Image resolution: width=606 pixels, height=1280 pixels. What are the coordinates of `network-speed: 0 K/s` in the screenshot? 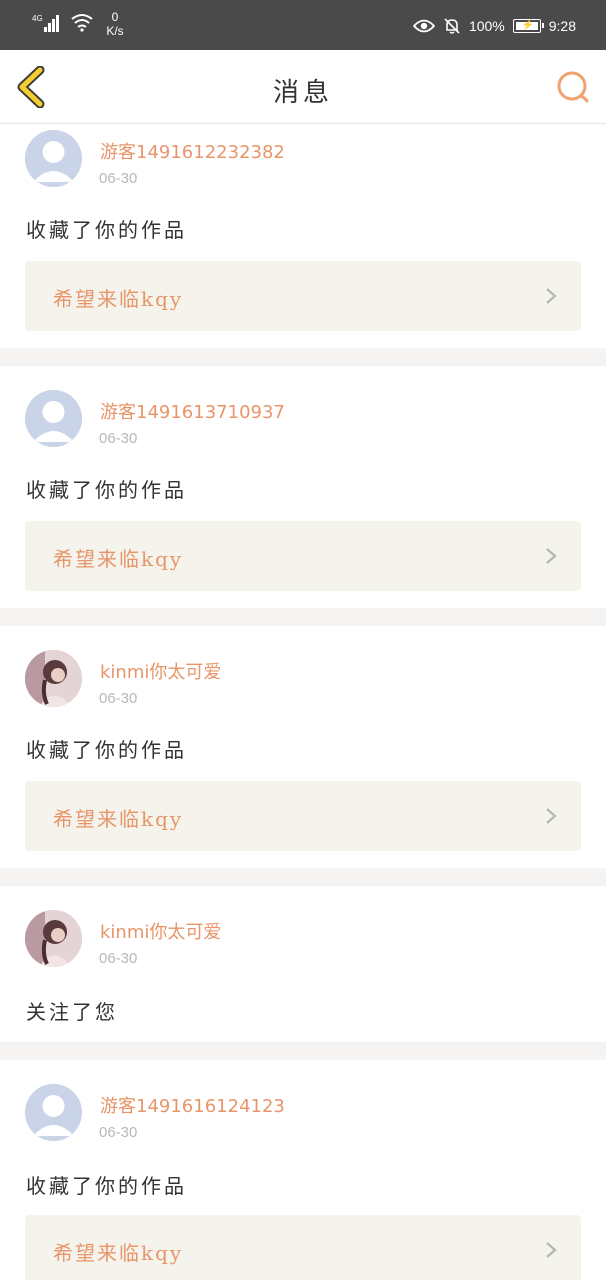 It's located at (115, 24).